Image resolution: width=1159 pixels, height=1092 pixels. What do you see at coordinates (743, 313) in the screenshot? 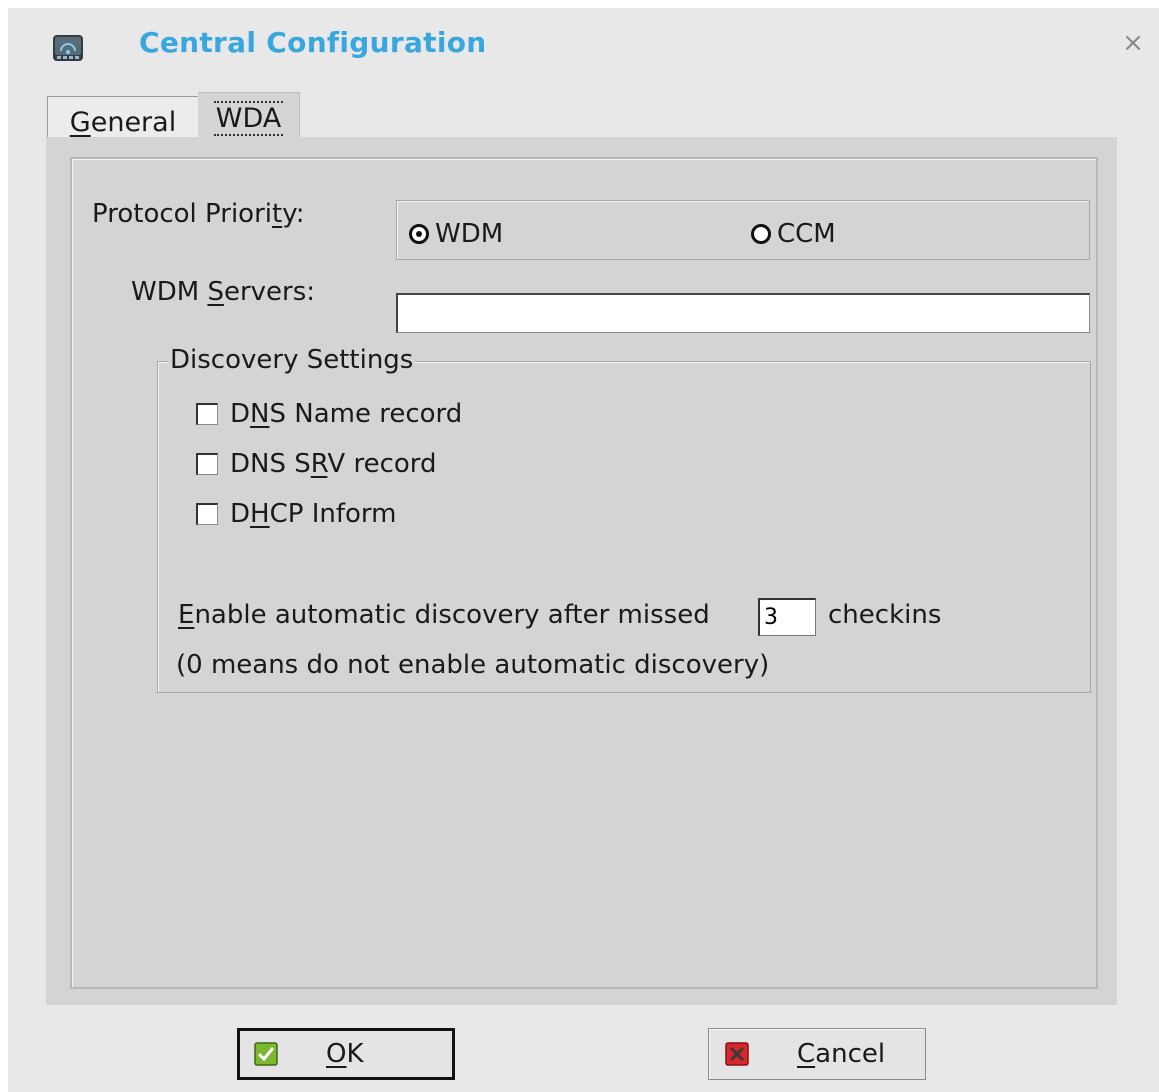
I see `wdm-servers-input` at bounding box center [743, 313].